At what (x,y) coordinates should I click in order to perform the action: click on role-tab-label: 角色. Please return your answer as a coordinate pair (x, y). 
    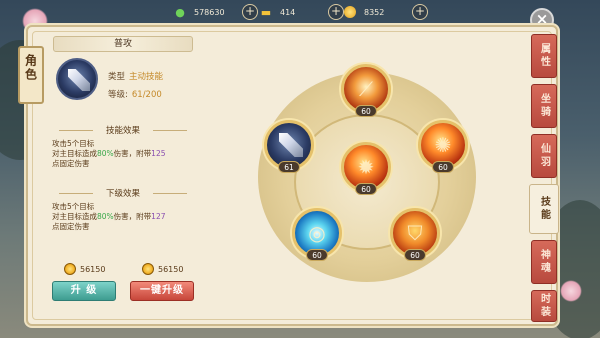
    Looking at the image, I should click on (30, 68).